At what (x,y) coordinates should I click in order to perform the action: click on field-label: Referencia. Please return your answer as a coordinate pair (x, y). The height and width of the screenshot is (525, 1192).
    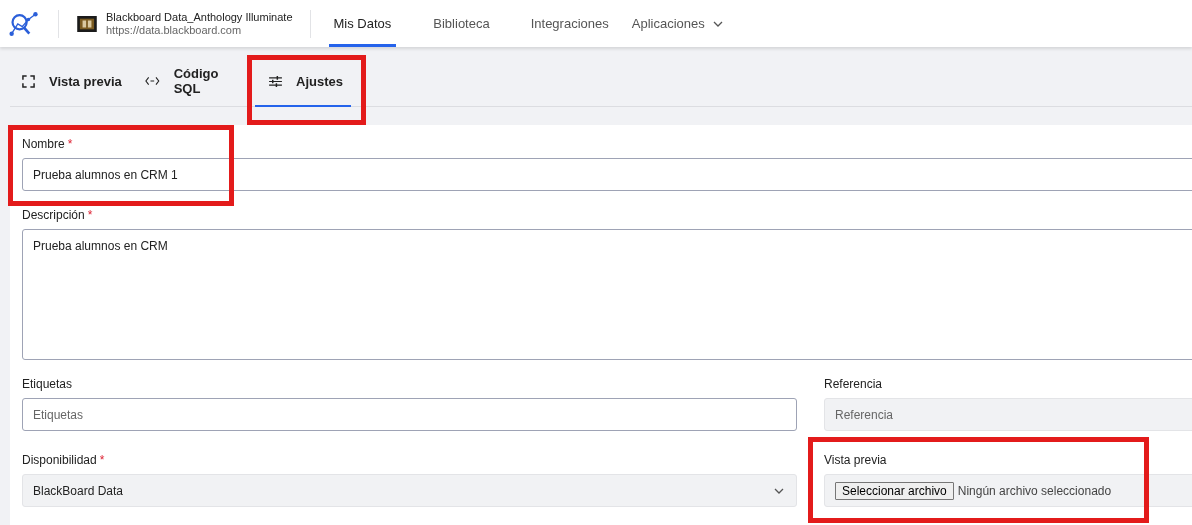
    Looking at the image, I should click on (853, 384).